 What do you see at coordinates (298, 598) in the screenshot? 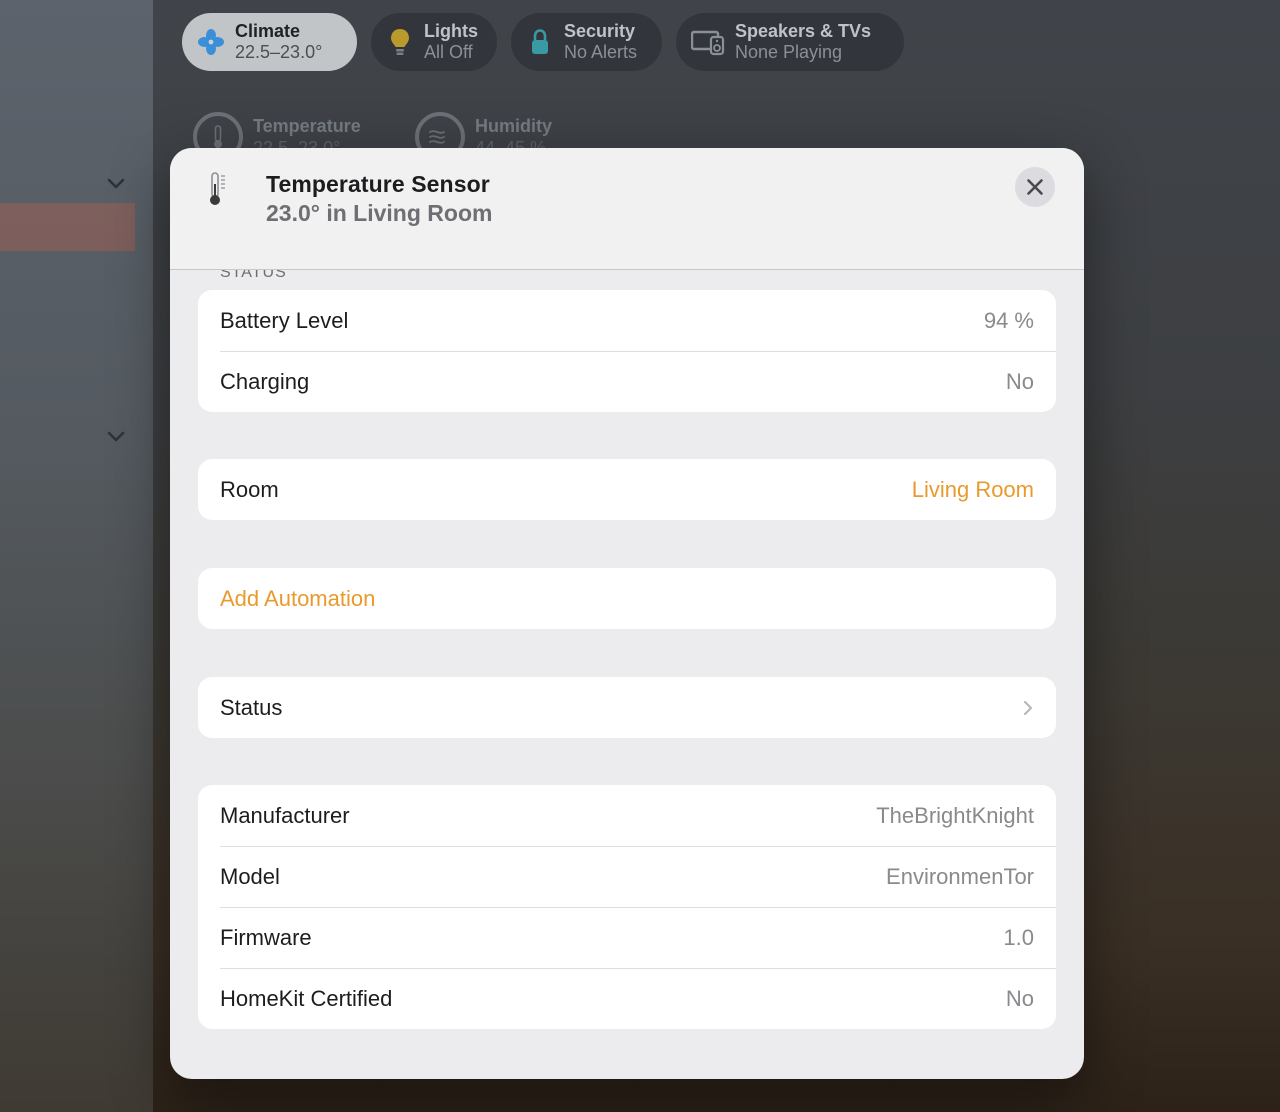
I see `add-automation-label: Add Automation` at bounding box center [298, 598].